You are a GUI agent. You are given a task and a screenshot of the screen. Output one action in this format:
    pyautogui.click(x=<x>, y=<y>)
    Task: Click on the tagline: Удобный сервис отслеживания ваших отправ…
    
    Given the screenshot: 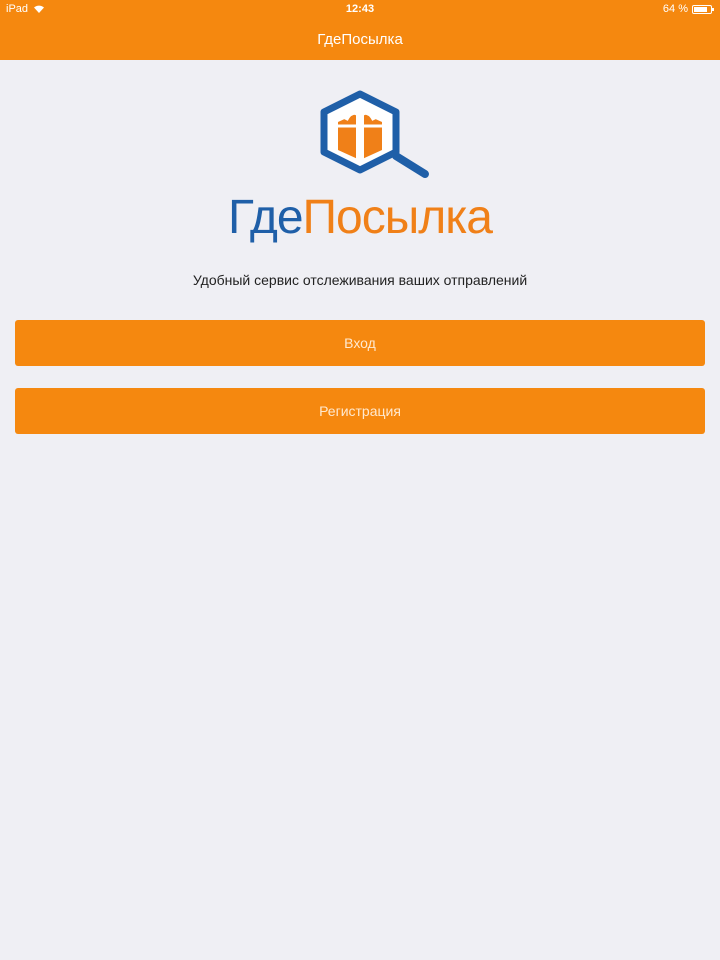 What is the action you would take?
    pyautogui.click(x=360, y=280)
    